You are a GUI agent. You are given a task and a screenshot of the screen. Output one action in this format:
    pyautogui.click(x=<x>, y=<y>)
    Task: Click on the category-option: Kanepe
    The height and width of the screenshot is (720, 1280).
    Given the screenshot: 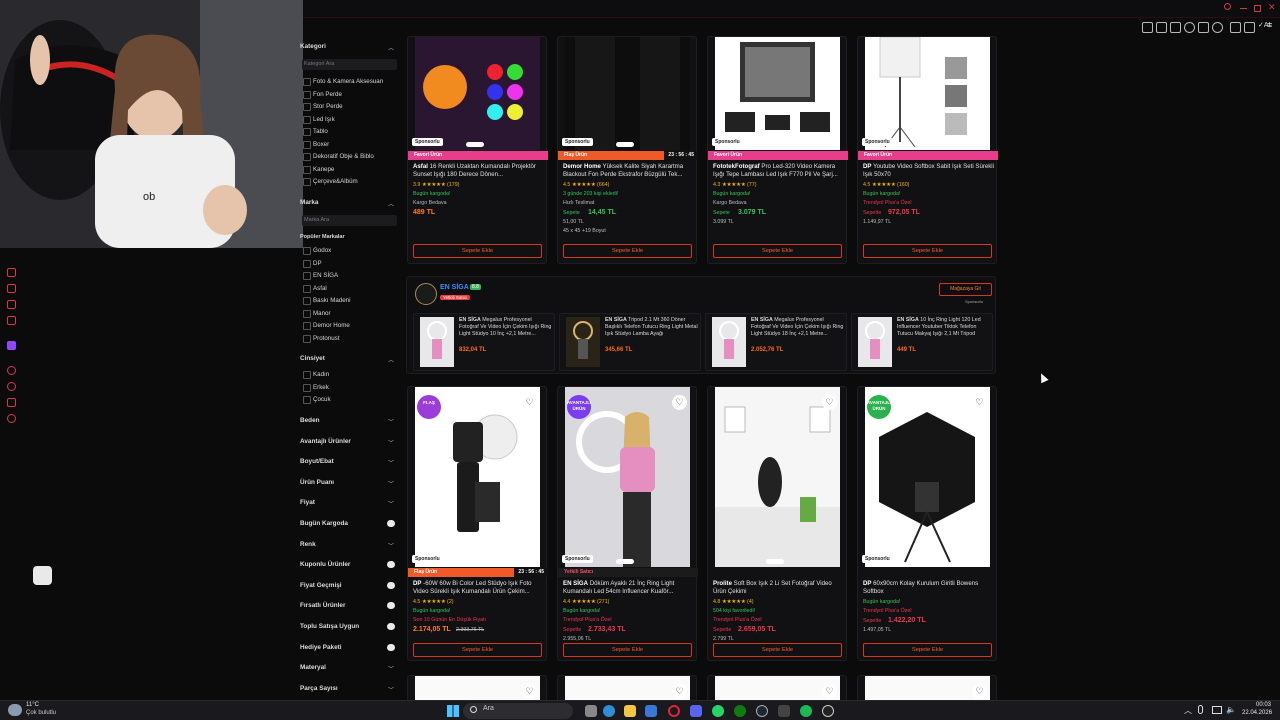 What is the action you would take?
    pyautogui.click(x=318, y=169)
    